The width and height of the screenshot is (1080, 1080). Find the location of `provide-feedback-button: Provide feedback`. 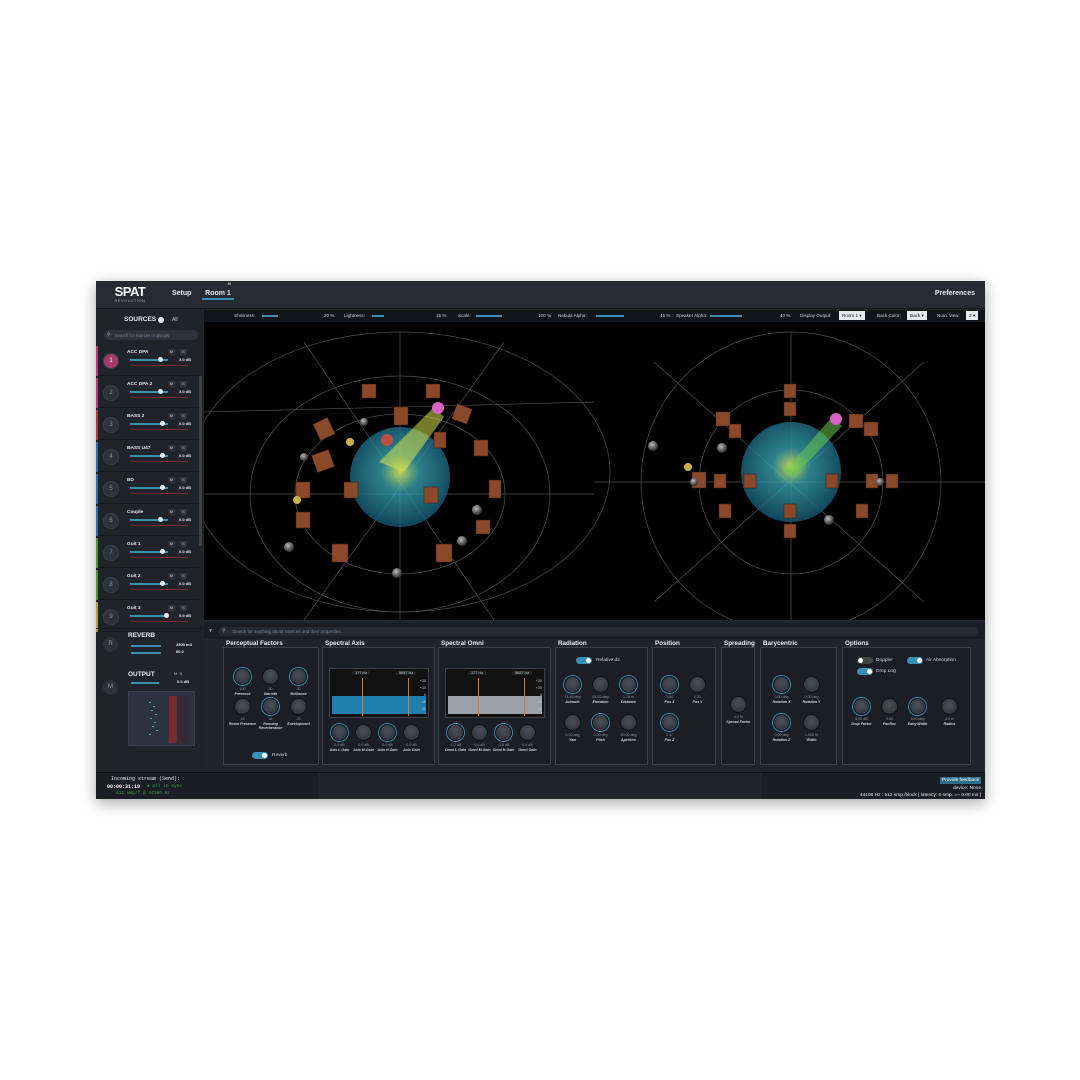

provide-feedback-button: Provide feedback is located at coordinates (960, 780).